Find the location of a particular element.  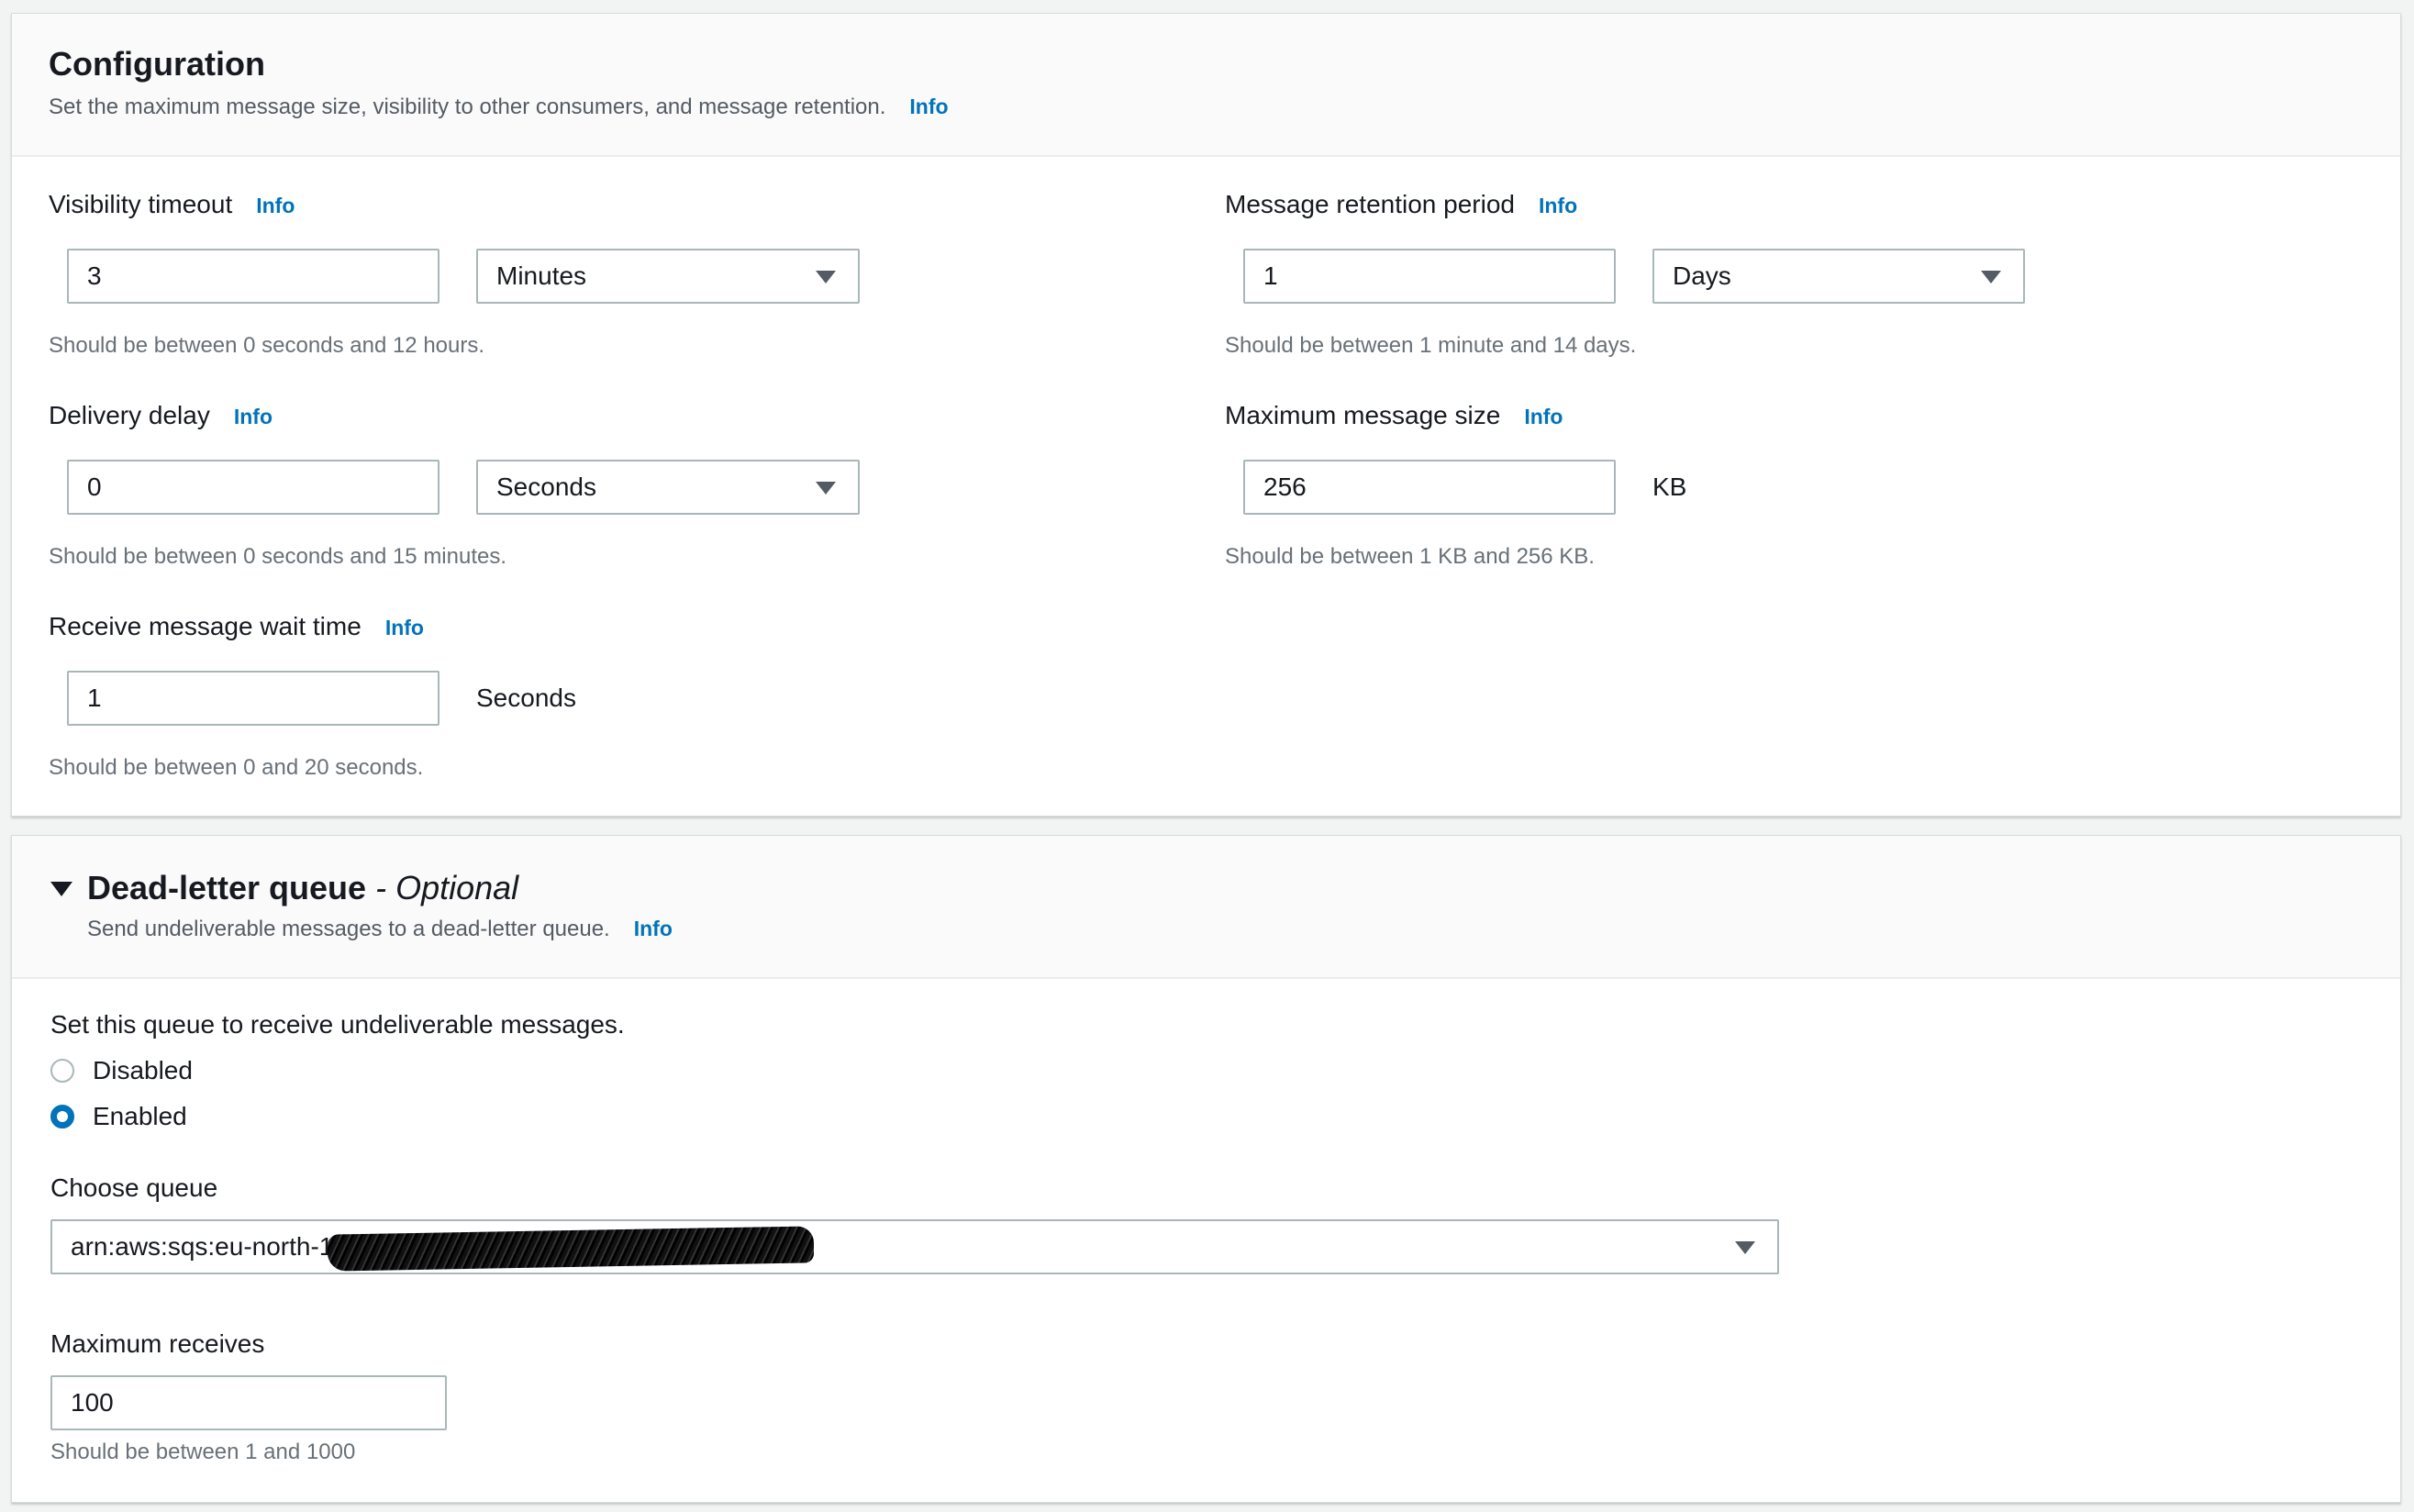

dead-letter-queue-title-text: Dead-letter queue is located at coordinates (227, 887).